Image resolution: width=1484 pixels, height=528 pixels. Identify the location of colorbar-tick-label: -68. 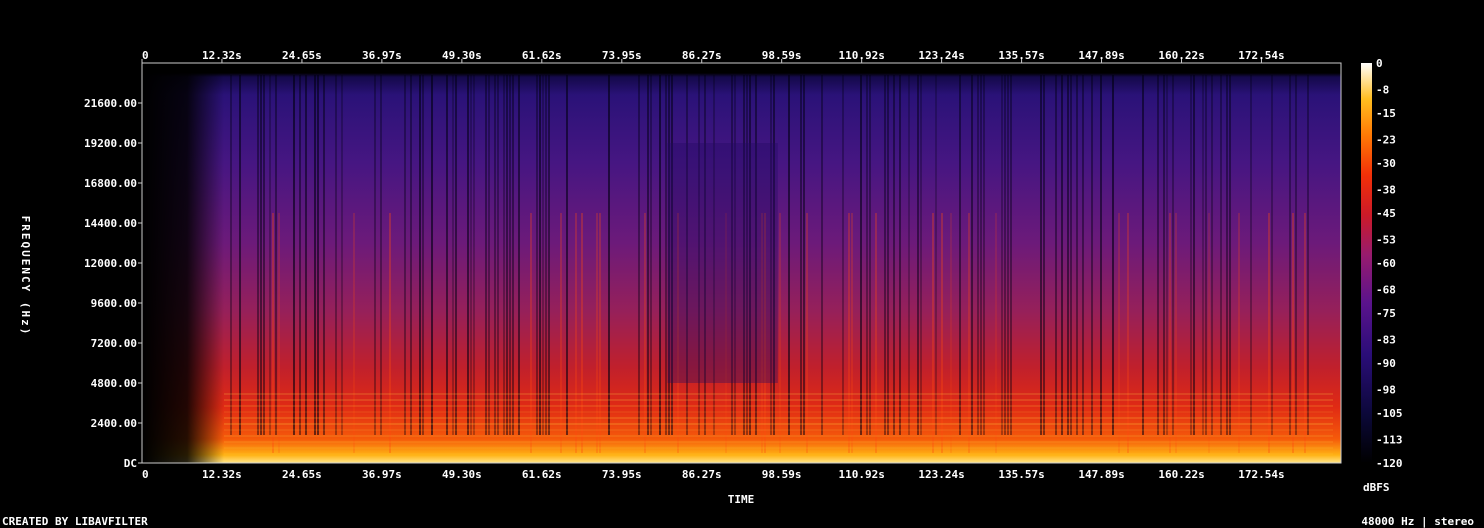
(1386, 290).